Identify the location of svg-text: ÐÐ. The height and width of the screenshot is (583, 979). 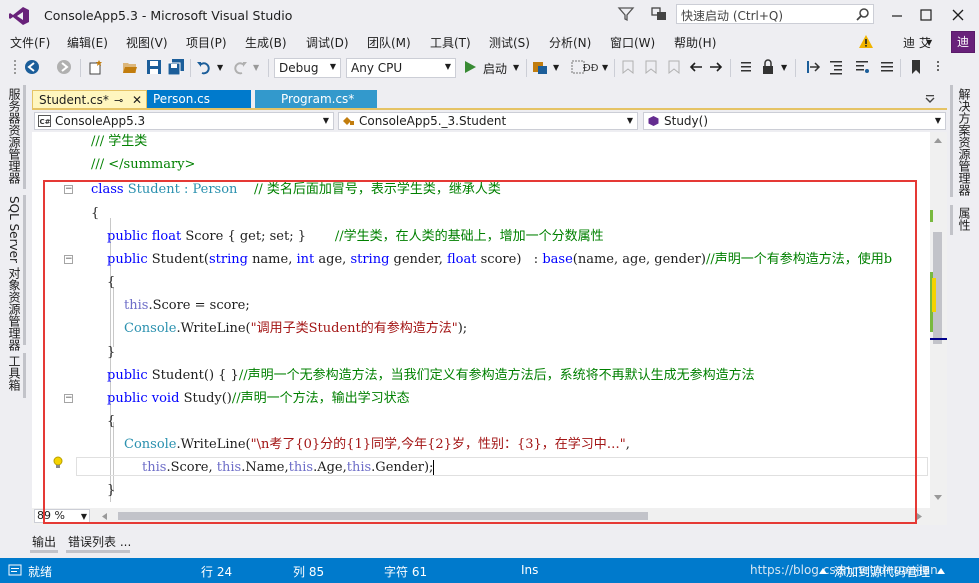
(591, 68).